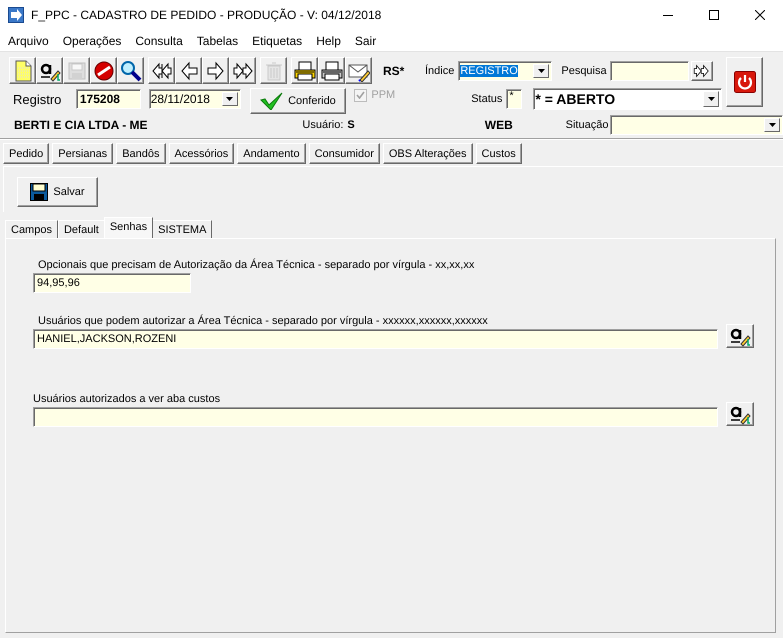 The image size is (783, 638). Describe the element at coordinates (263, 322) in the screenshot. I see `field-label: Usuários que podem autorizar a Área Técnica - separado por vírgula - xxxxxx,xxxxxx,xxxxxx` at that location.